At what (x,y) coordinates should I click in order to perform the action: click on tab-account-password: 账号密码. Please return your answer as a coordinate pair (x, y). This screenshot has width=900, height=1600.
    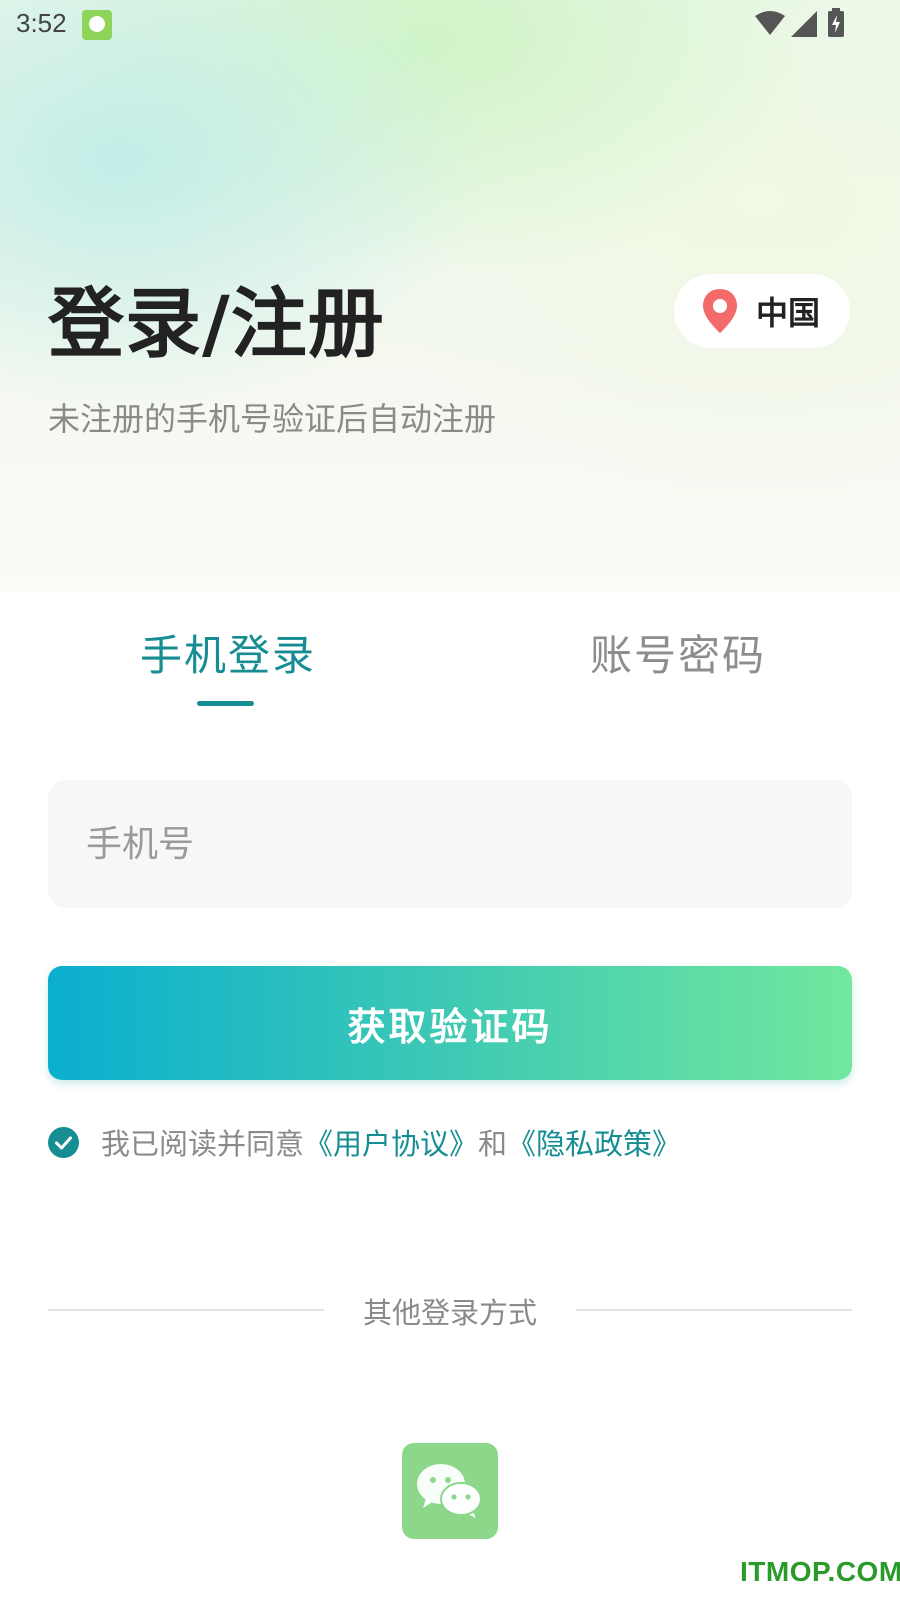
    Looking at the image, I should click on (678, 652).